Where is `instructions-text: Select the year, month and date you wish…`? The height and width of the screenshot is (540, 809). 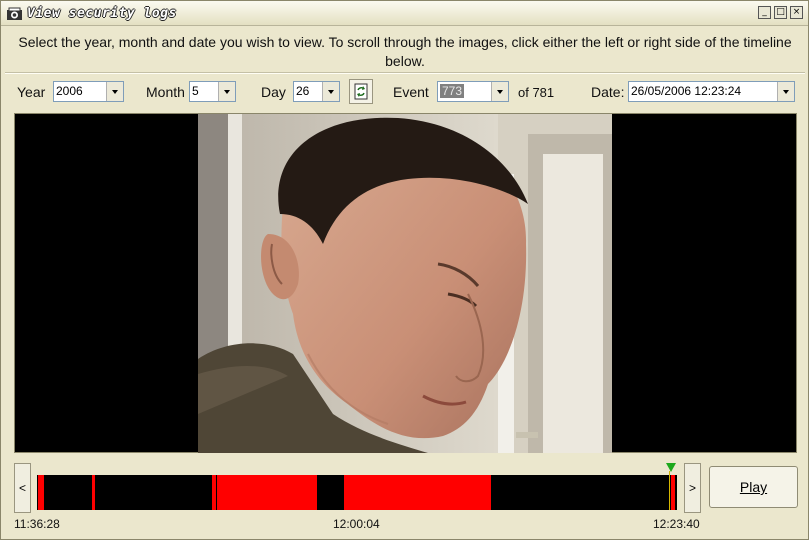
instructions-text: Select the year, month and date you wish… is located at coordinates (405, 51).